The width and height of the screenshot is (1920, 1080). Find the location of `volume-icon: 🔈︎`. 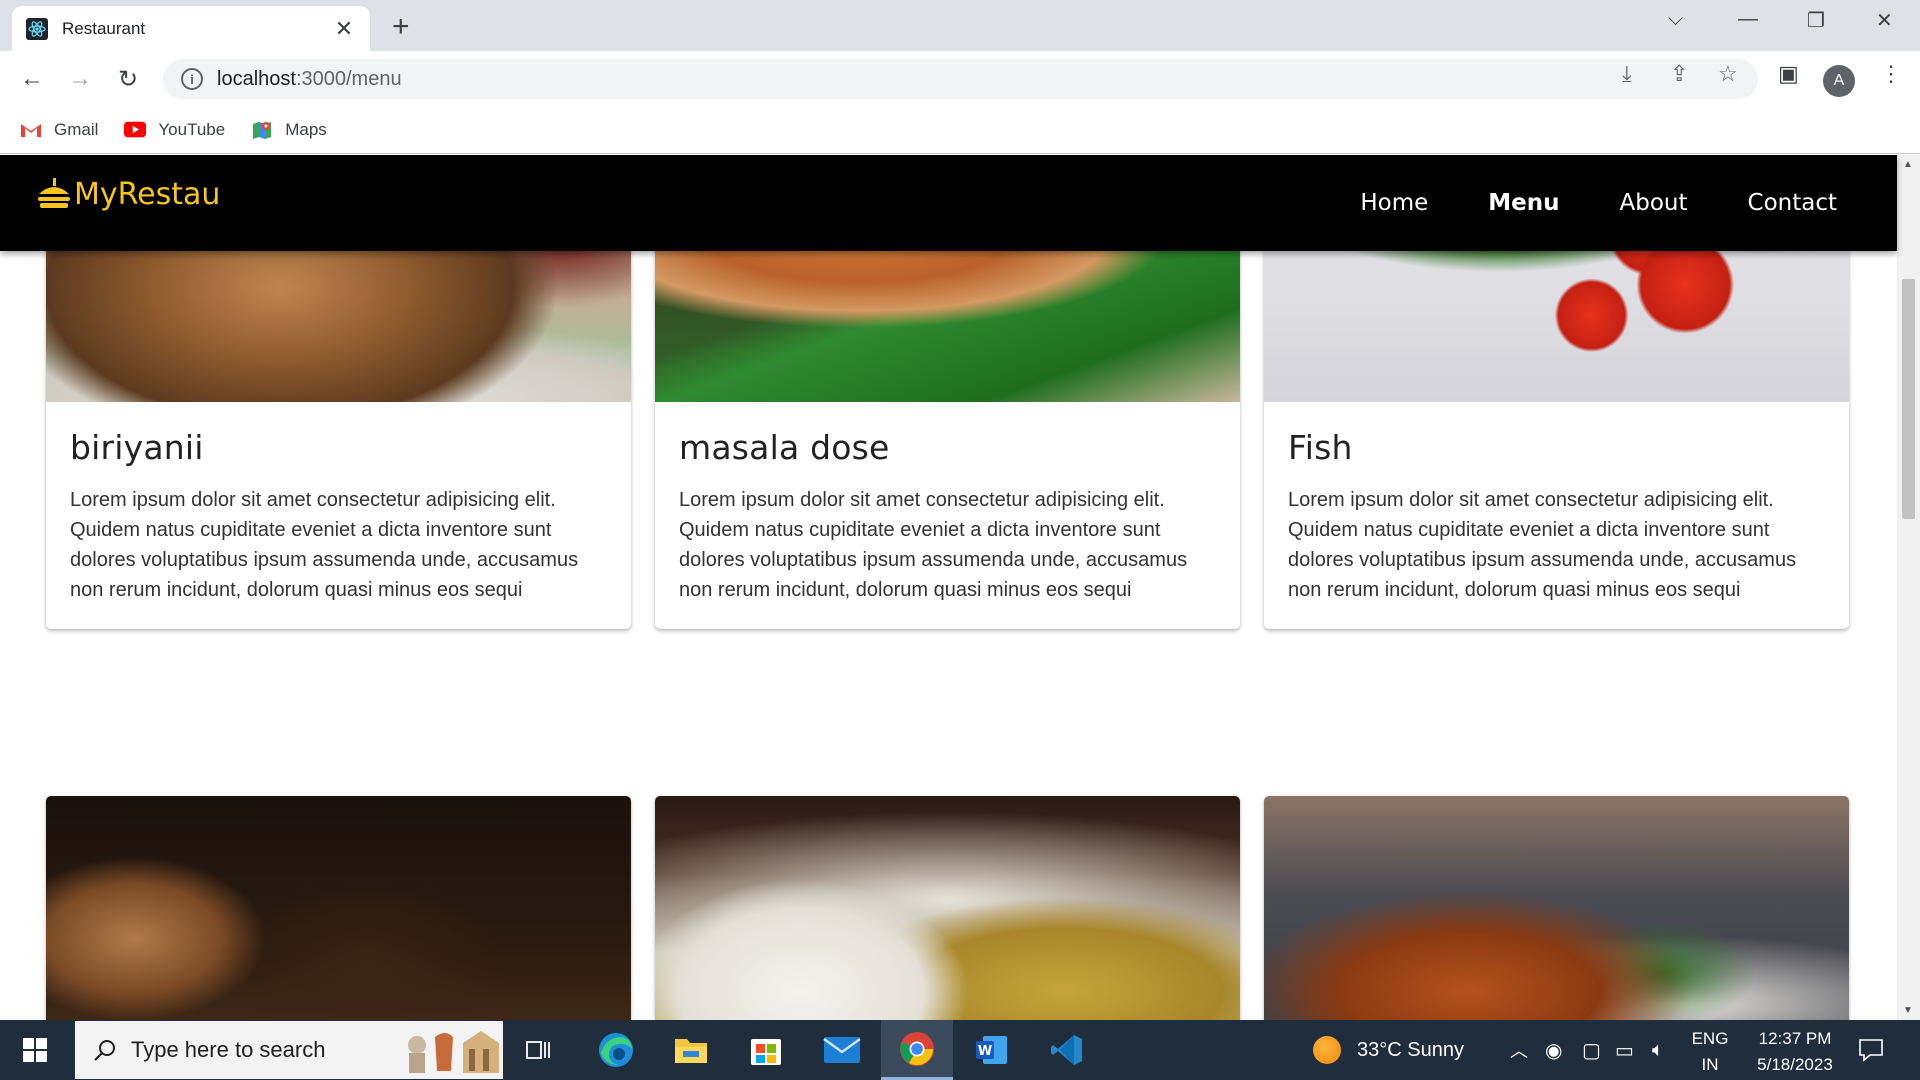

volume-icon: 🔈︎ is located at coordinates (1658, 1050).